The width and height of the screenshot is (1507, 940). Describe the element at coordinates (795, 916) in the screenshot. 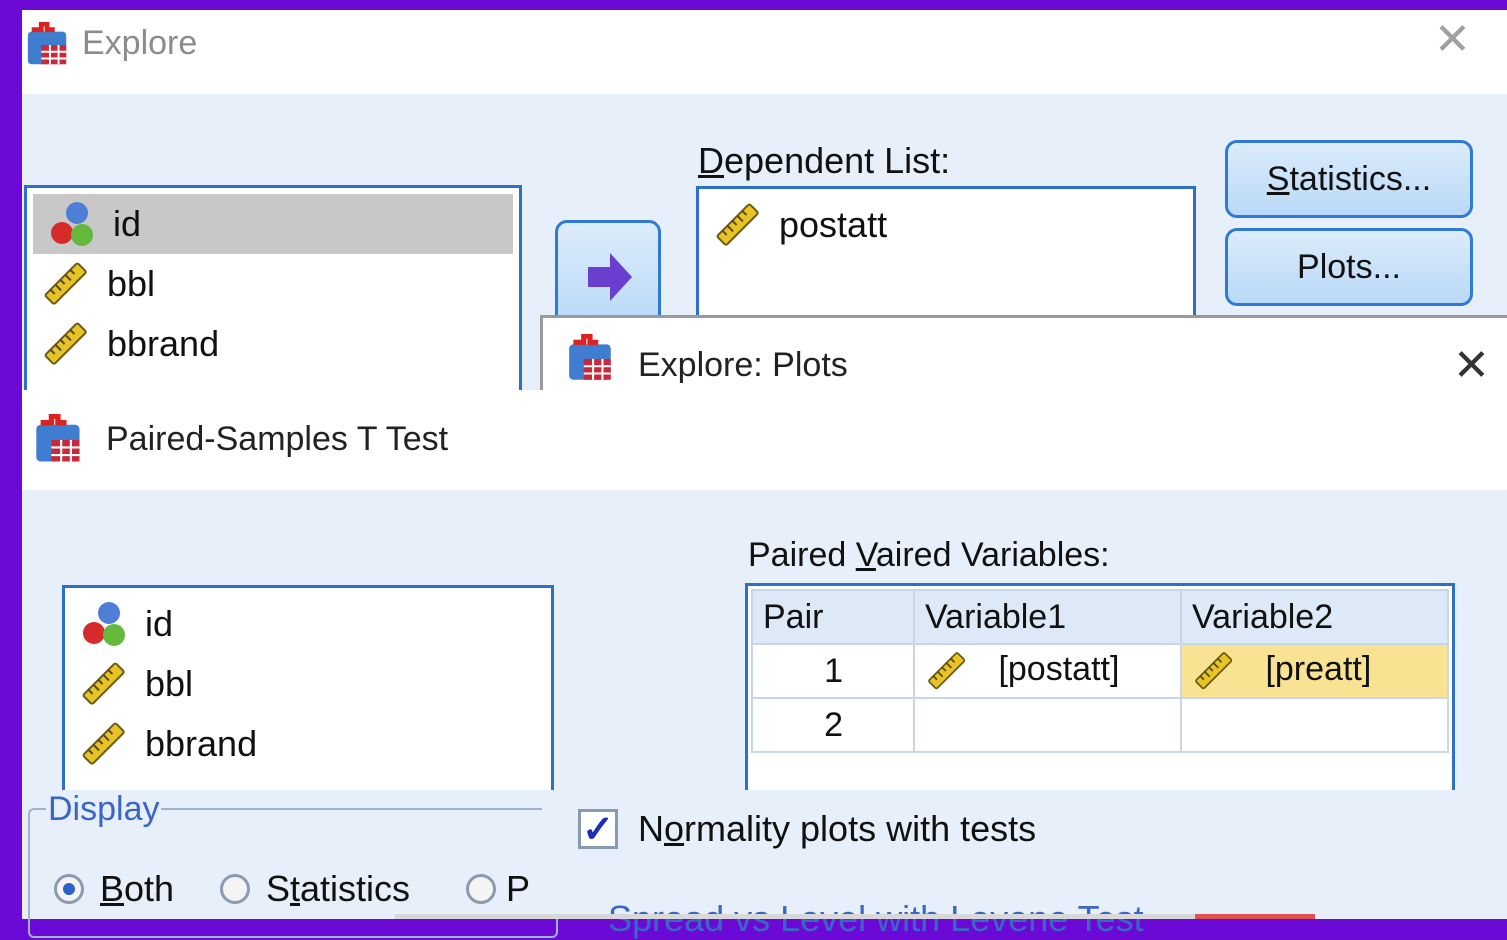

I see `bottom-edge` at that location.